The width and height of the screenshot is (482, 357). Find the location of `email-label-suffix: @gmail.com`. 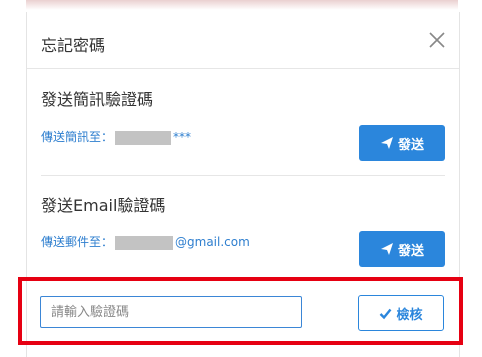

email-label-suffix: @gmail.com is located at coordinates (212, 242).